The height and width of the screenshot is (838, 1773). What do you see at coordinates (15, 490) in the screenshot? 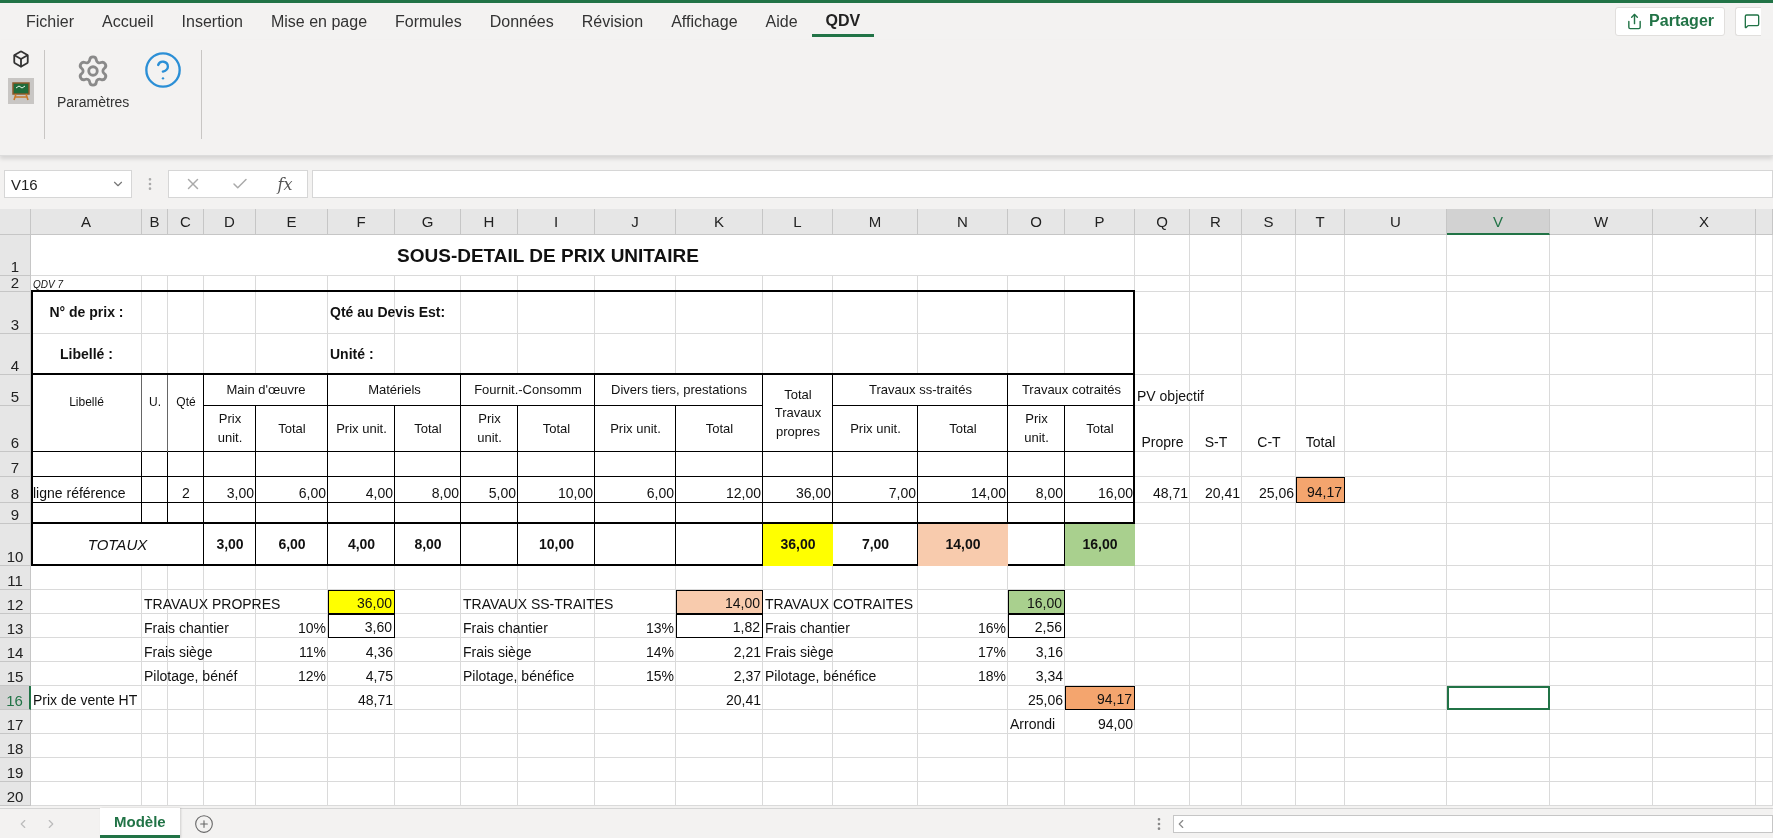
I see `row-header: 8` at bounding box center [15, 490].